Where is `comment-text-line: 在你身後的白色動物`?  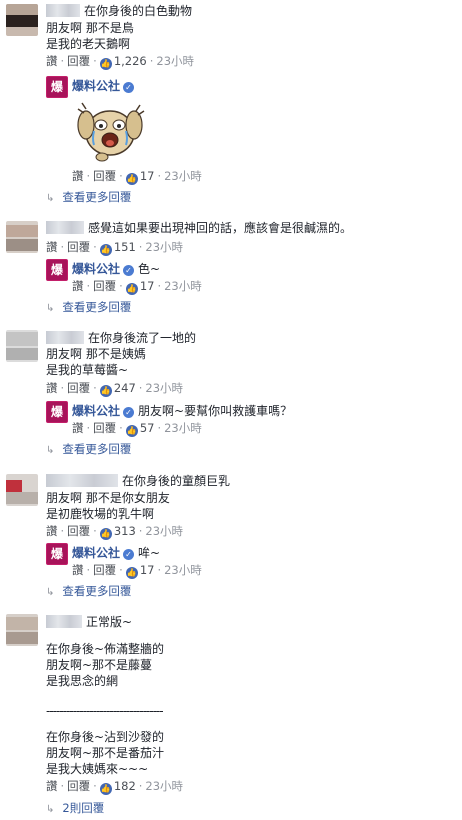 comment-text-line: 在你身後的白色動物 is located at coordinates (119, 11).